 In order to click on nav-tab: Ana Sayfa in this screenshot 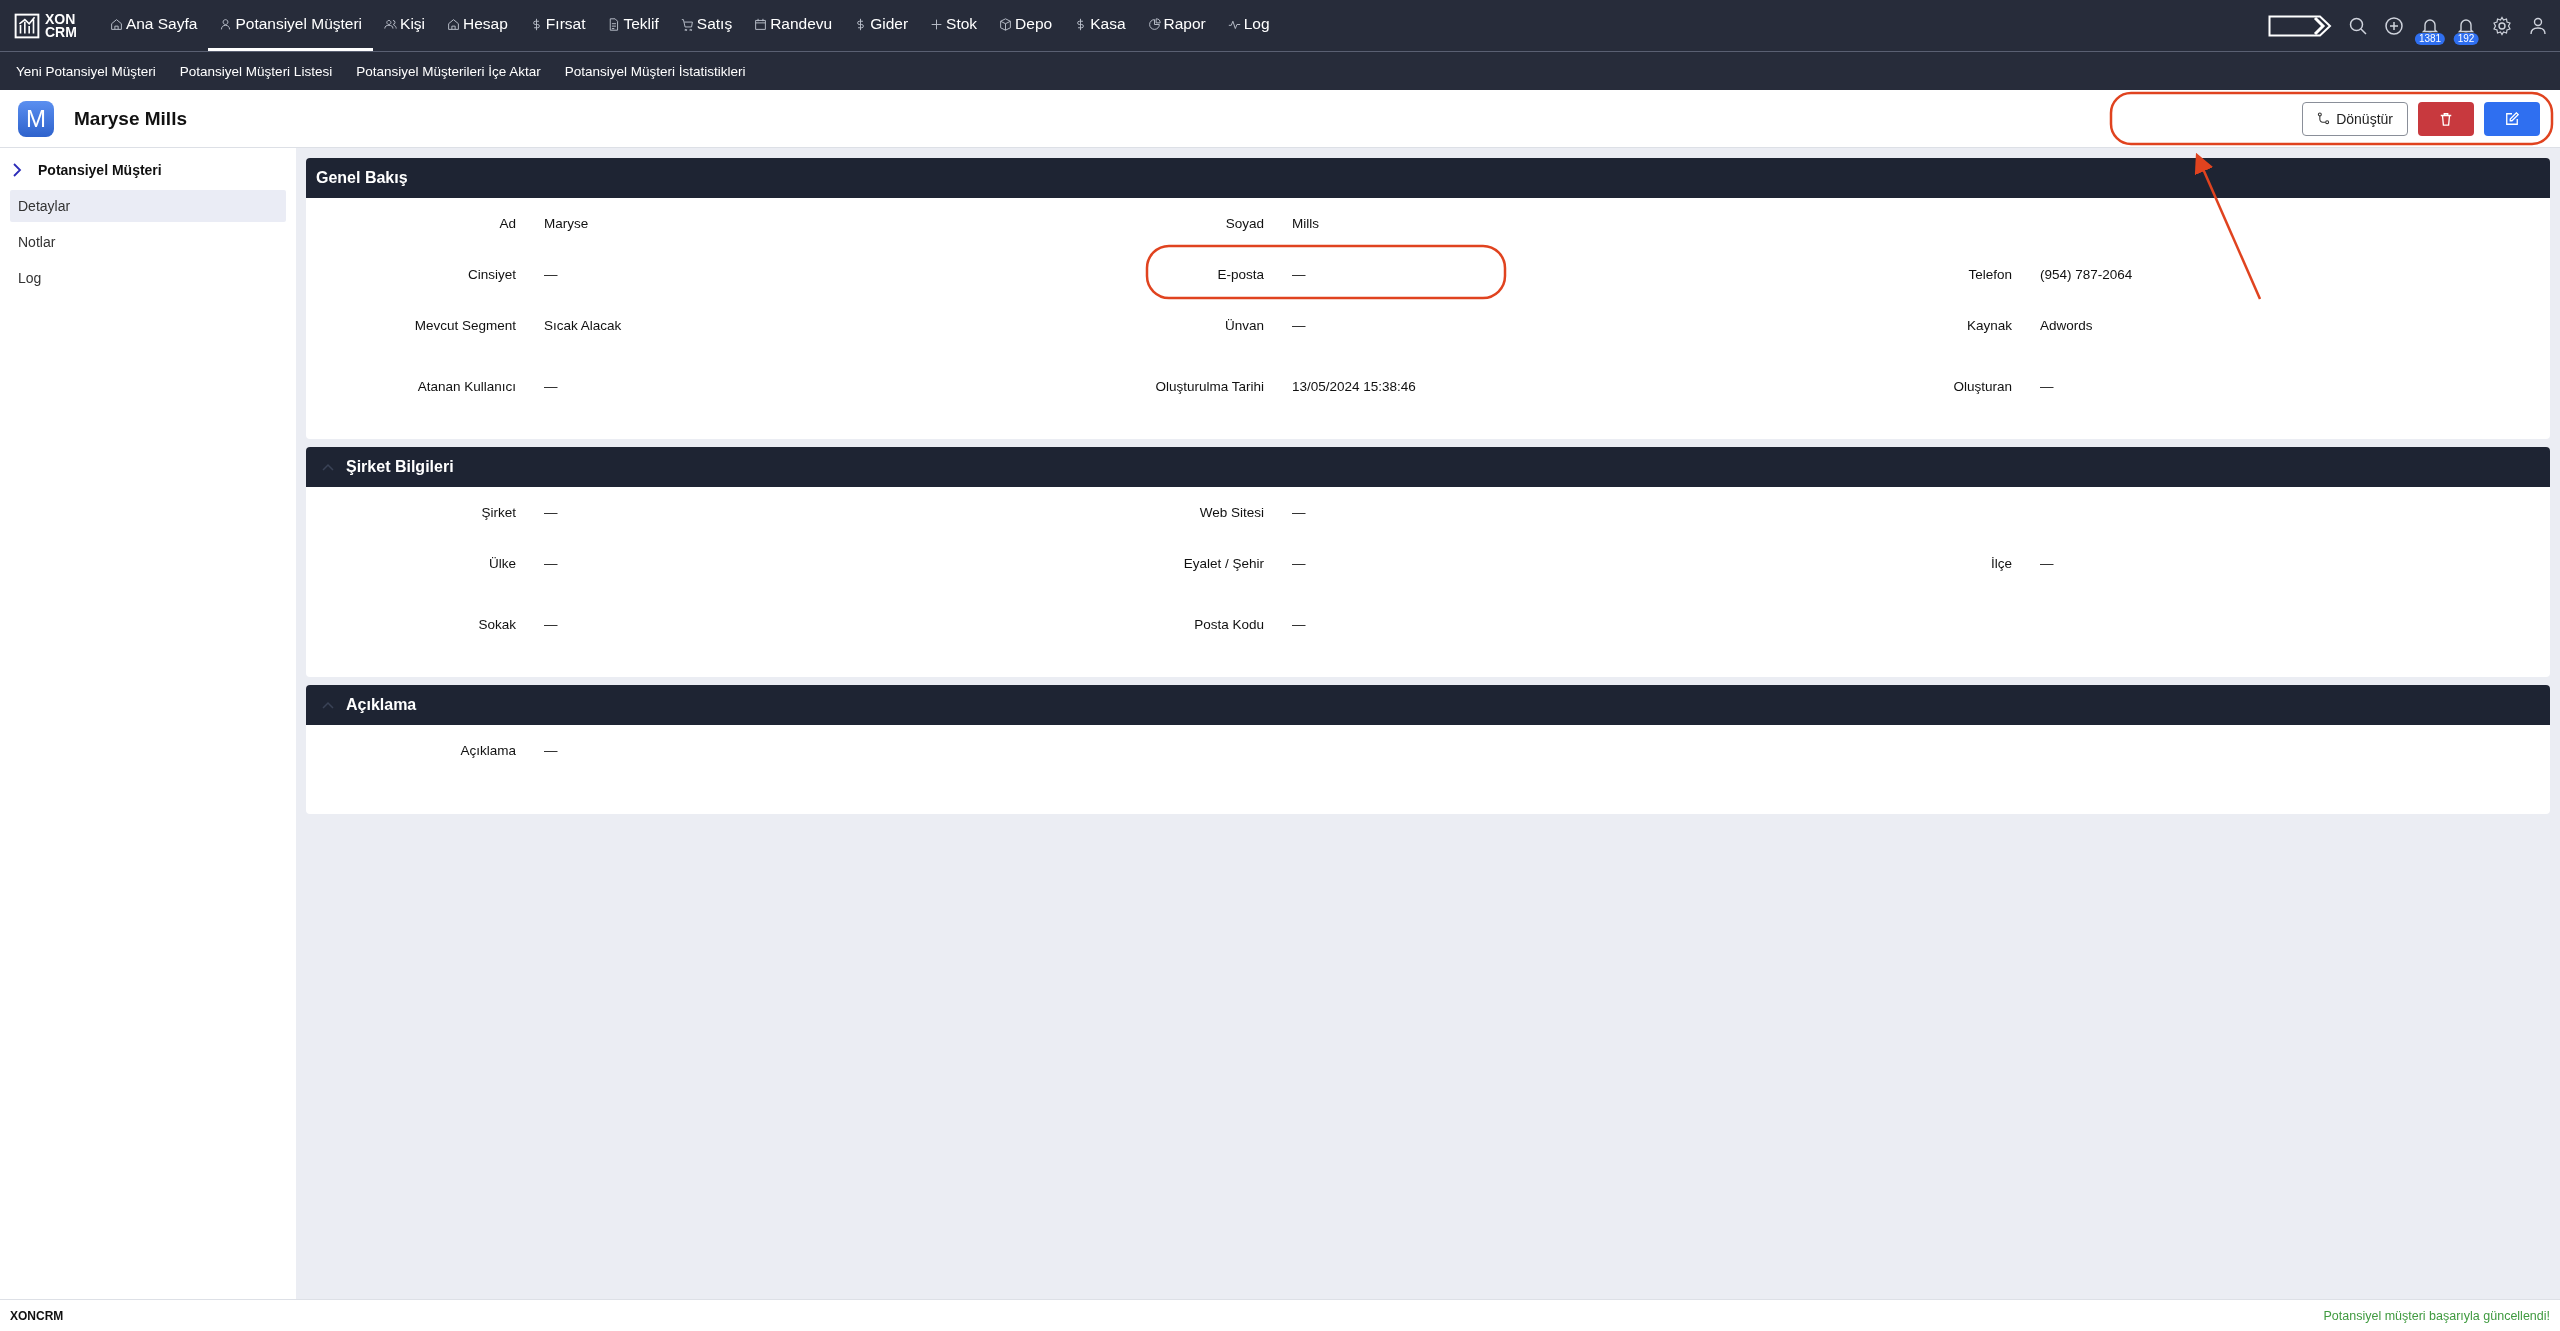, I will do `click(153, 25)`.